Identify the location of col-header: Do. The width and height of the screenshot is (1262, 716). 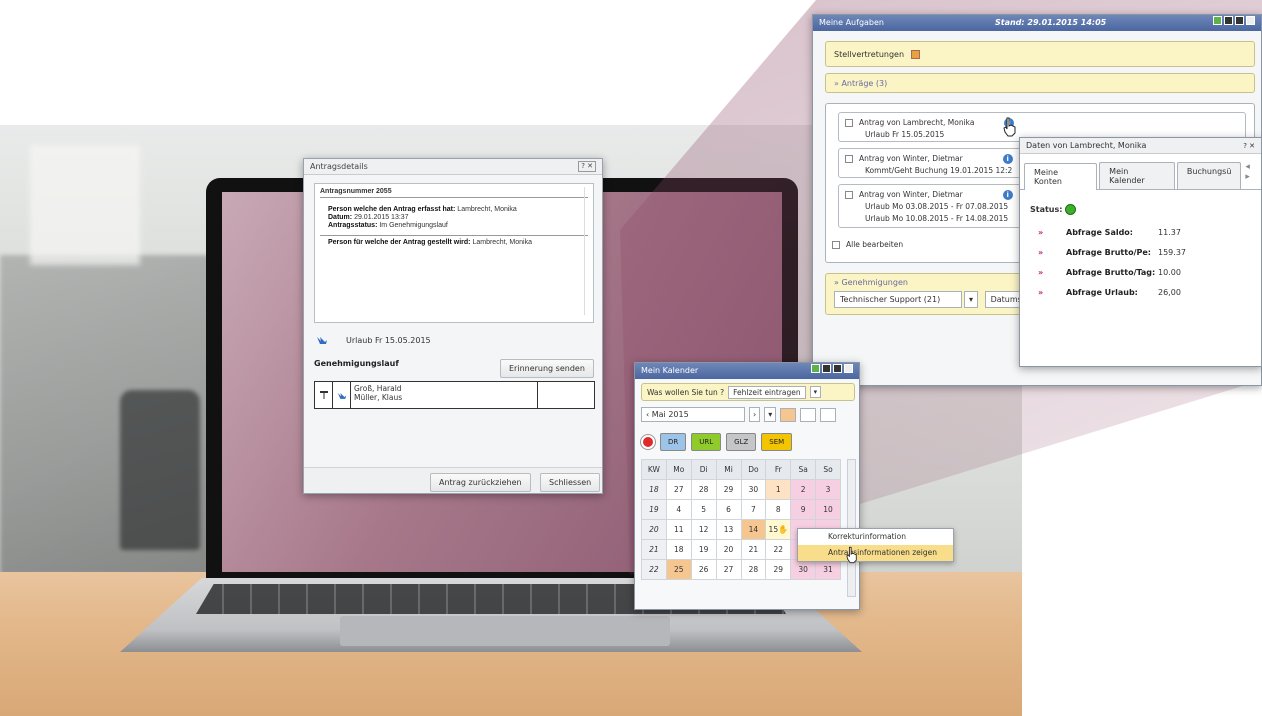
(753, 469).